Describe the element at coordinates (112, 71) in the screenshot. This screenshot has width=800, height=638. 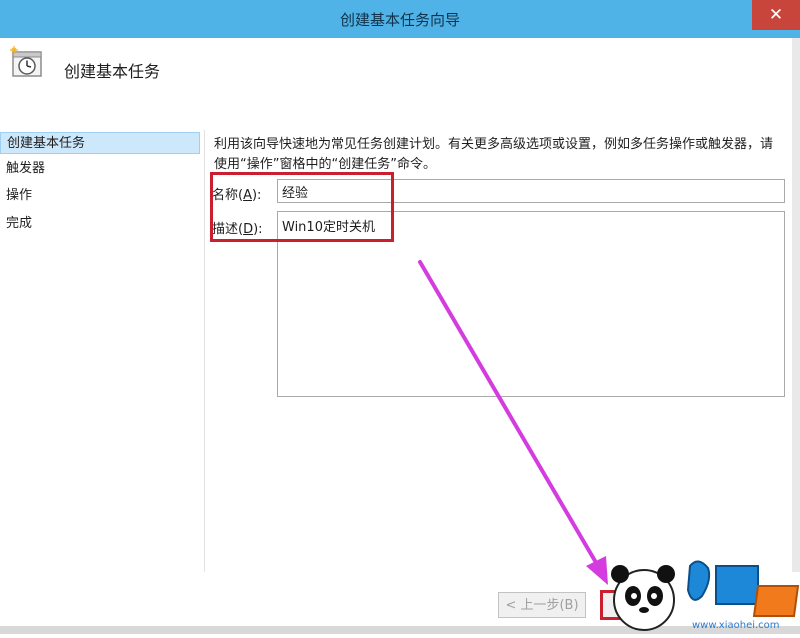
I see `page-title: 创建基本任务` at that location.